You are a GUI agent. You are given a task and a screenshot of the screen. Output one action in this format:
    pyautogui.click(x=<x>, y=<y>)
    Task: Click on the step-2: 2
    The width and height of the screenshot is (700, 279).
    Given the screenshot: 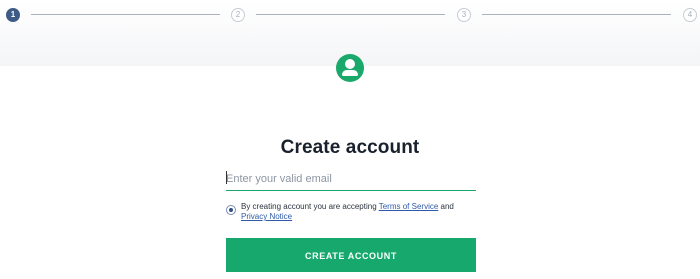 What is the action you would take?
    pyautogui.click(x=238, y=15)
    